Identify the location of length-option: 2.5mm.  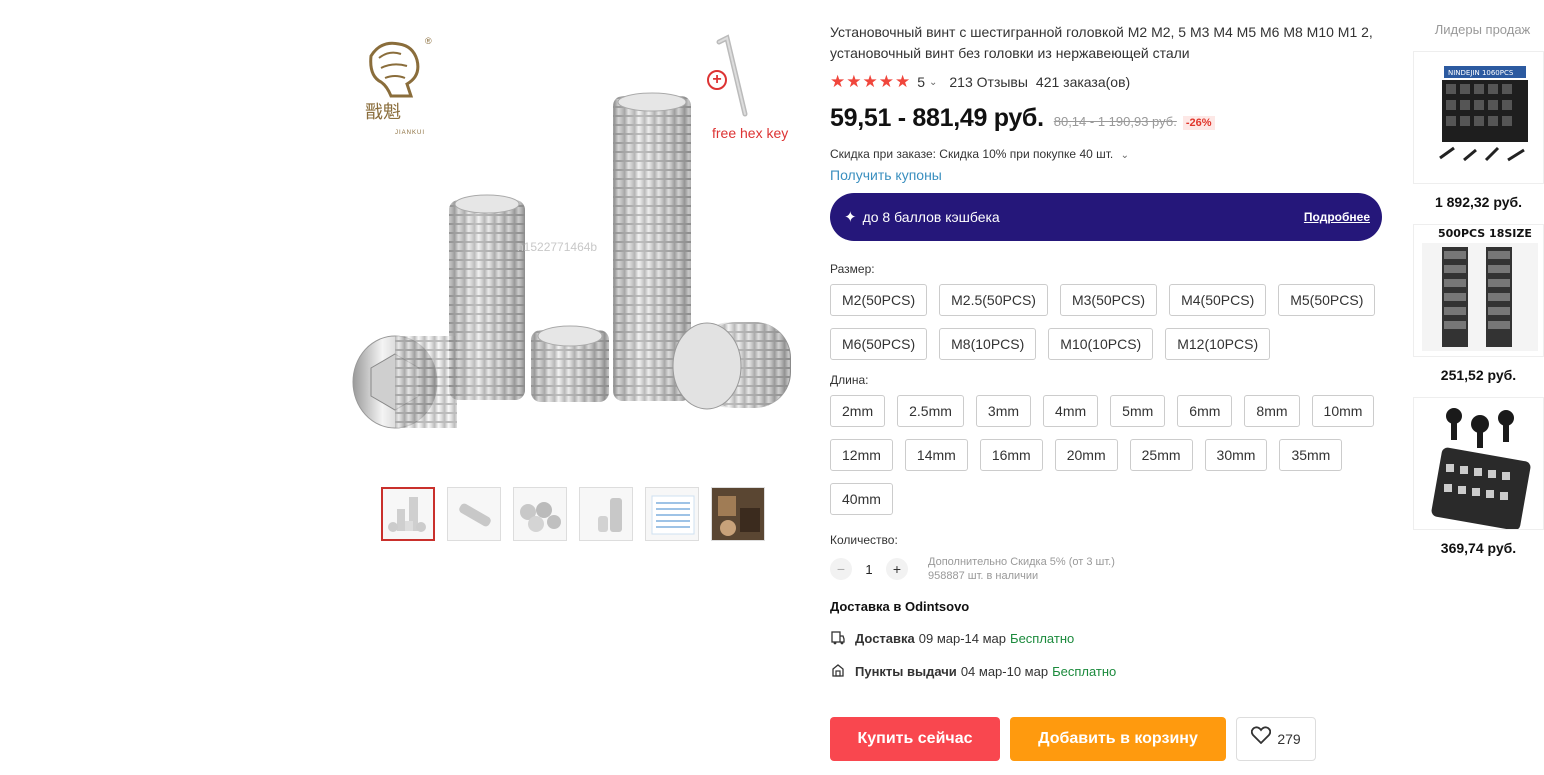
(930, 411).